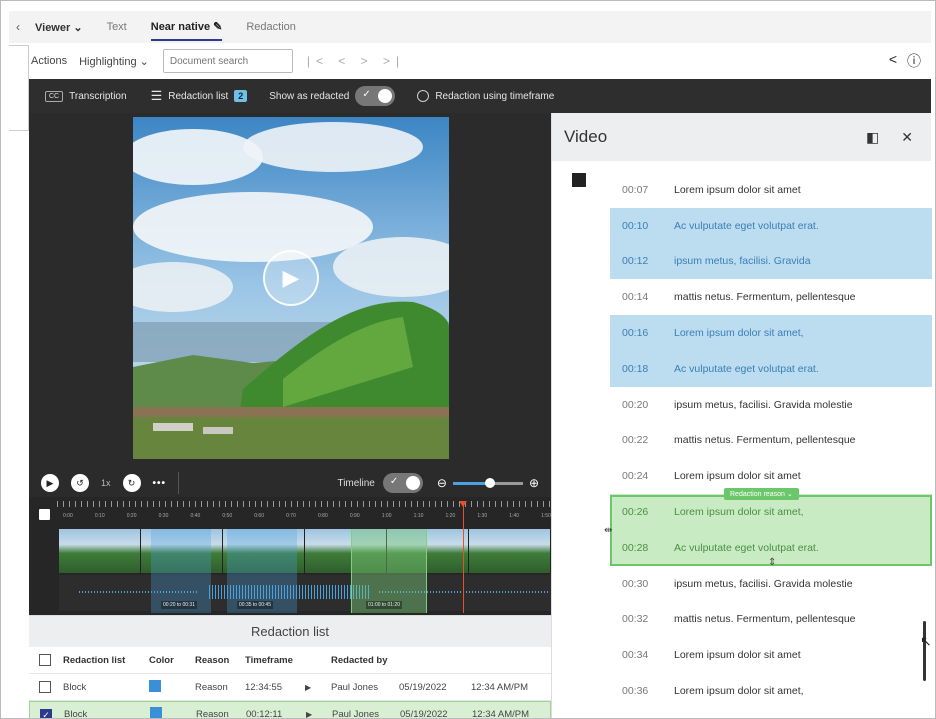 This screenshot has width=936, height=719. Describe the element at coordinates (893, 61) in the screenshot. I see `share-icon: <` at that location.